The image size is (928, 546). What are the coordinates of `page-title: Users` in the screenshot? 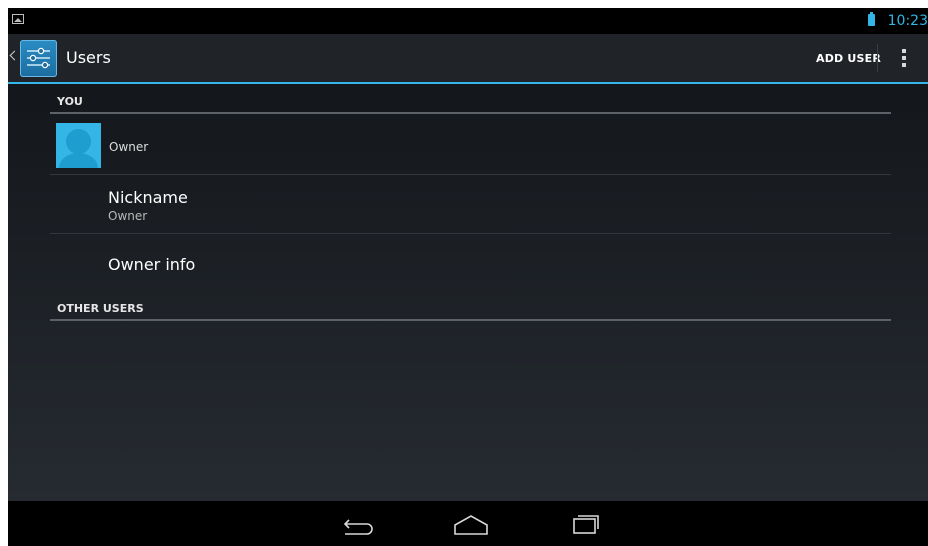 It's located at (88, 57).